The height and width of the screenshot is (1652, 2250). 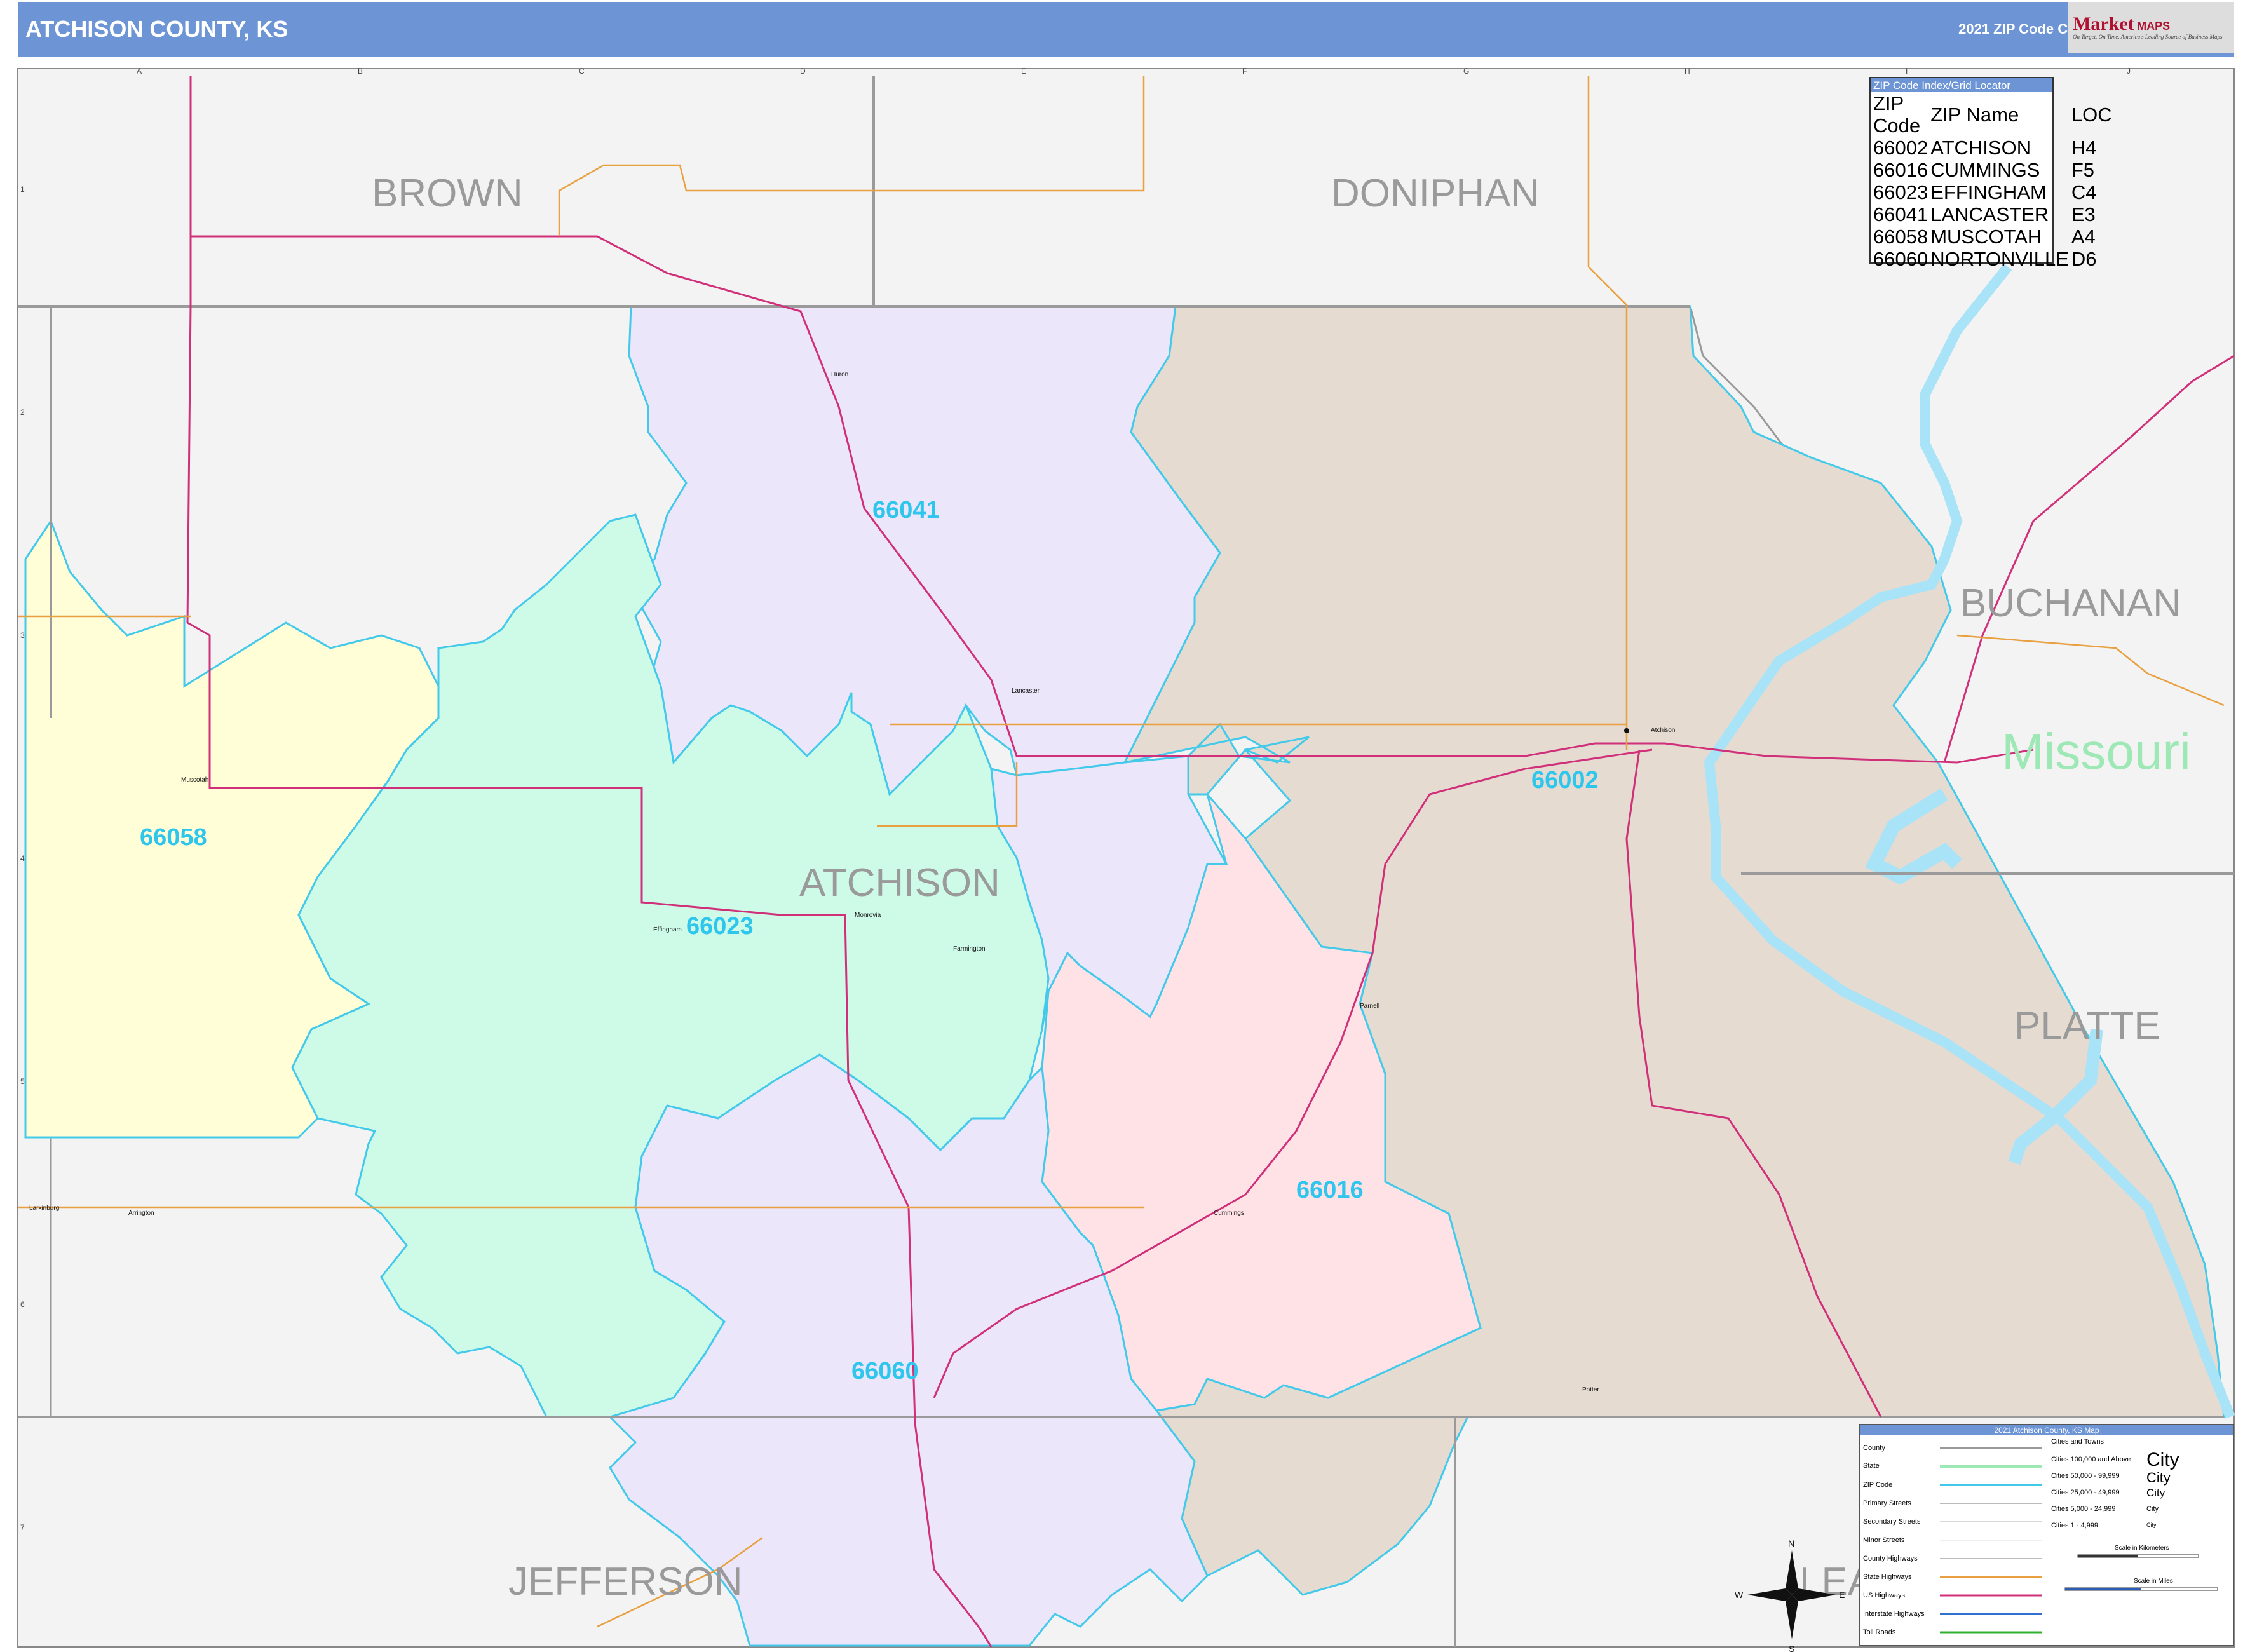 I want to click on town-larkinburg: Larkinburg, so click(x=44, y=1209).